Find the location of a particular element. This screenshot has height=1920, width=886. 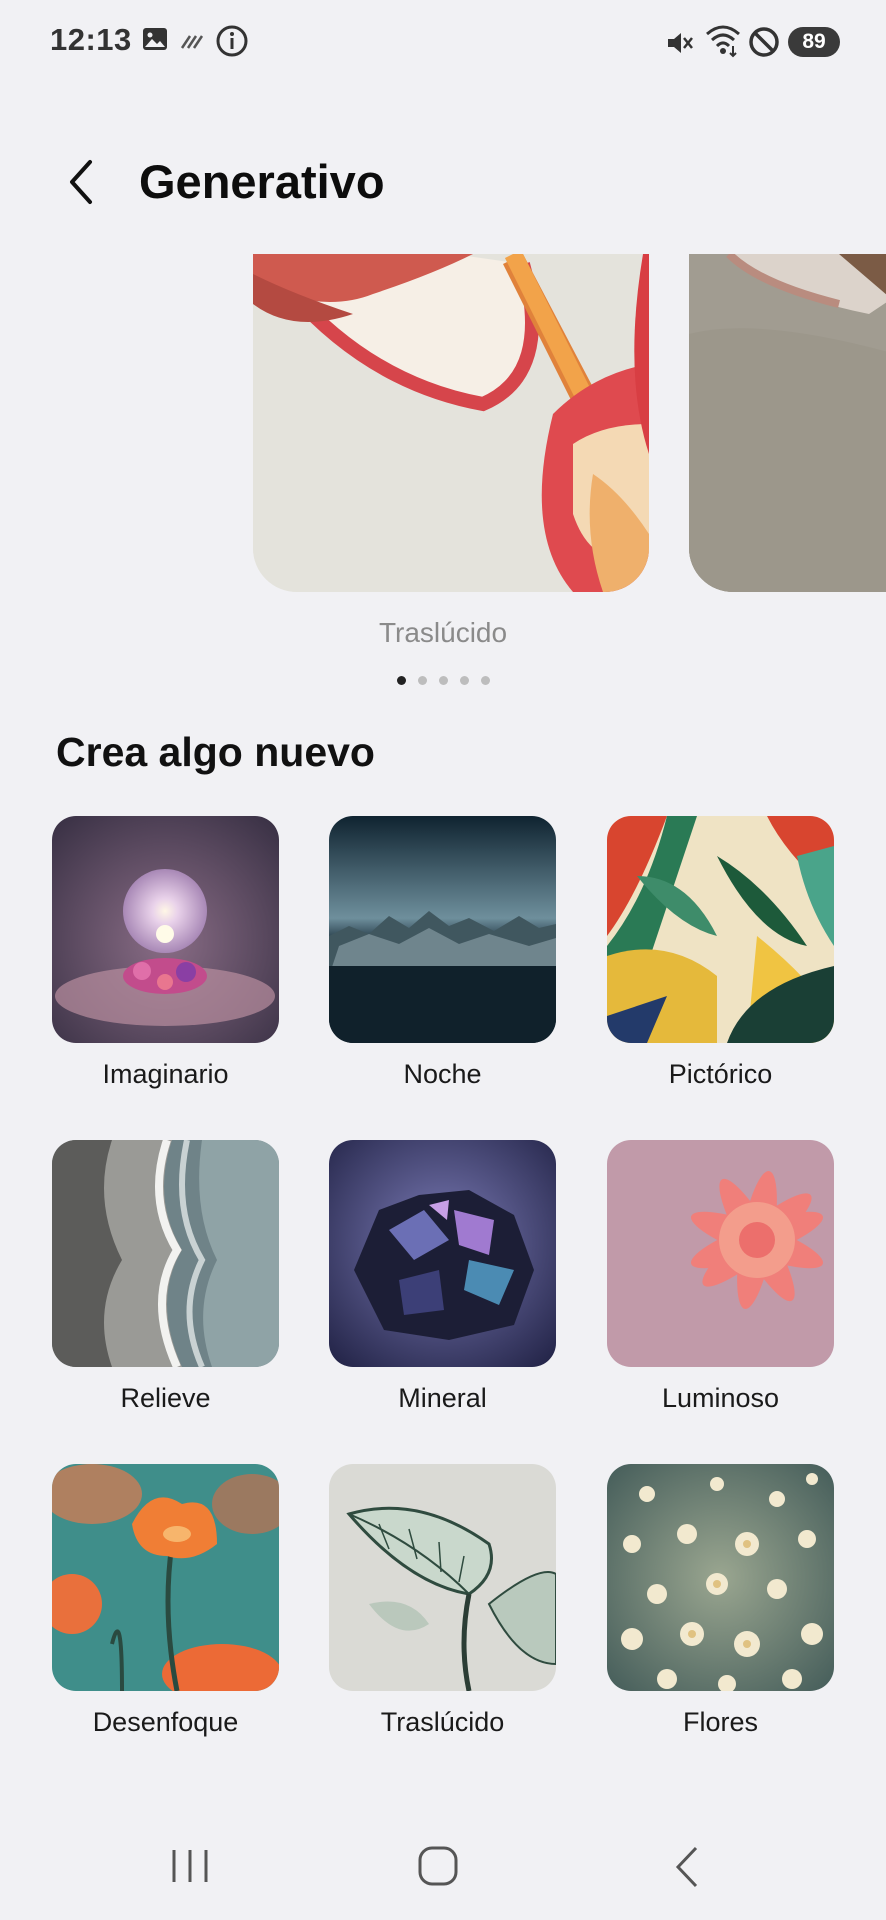

style-label: Imaginario is located at coordinates (165, 1074).